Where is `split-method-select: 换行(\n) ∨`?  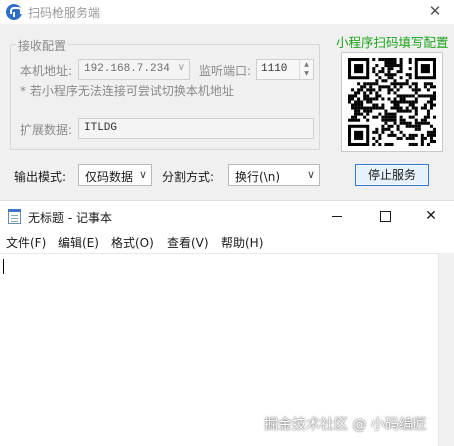
split-method-select: 换行(\n) ∨ is located at coordinates (274, 175).